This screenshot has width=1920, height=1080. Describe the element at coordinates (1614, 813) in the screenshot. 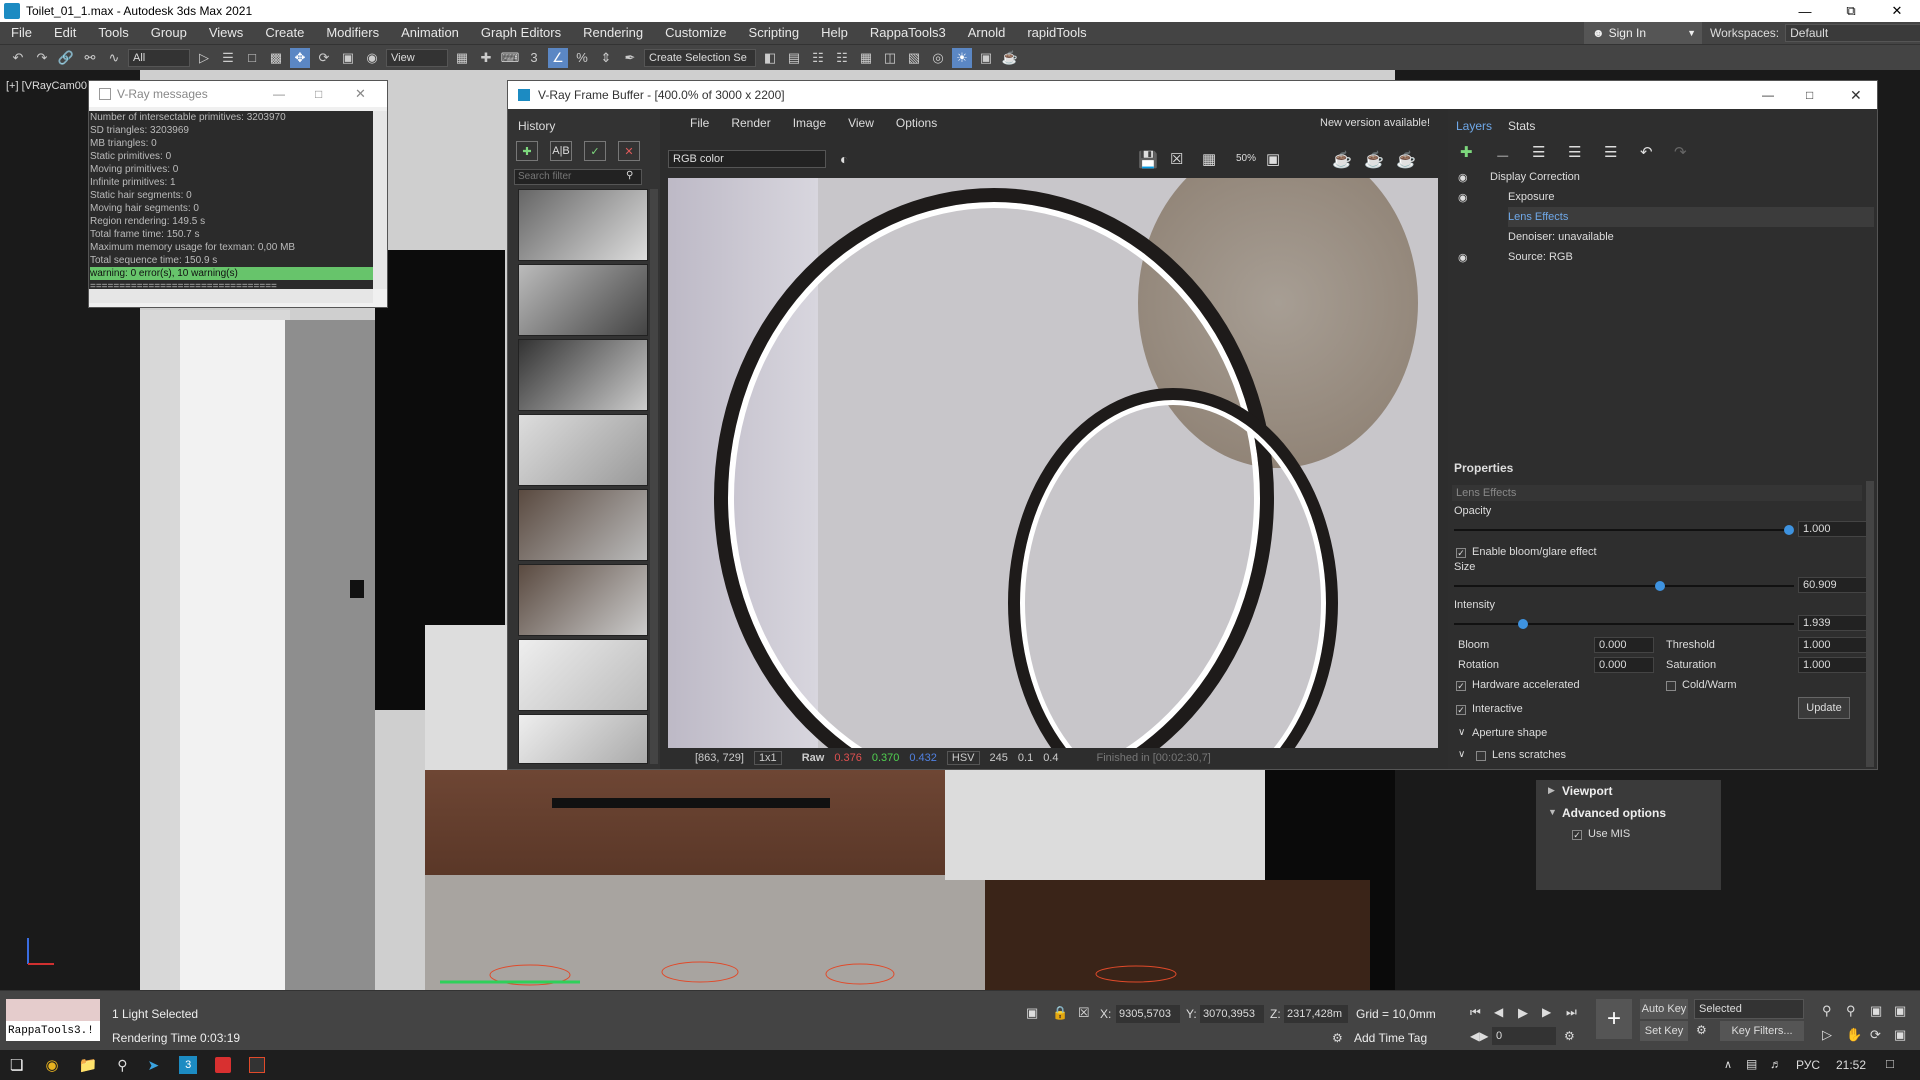

I see `advanced-options-rollout: Advanced options` at that location.